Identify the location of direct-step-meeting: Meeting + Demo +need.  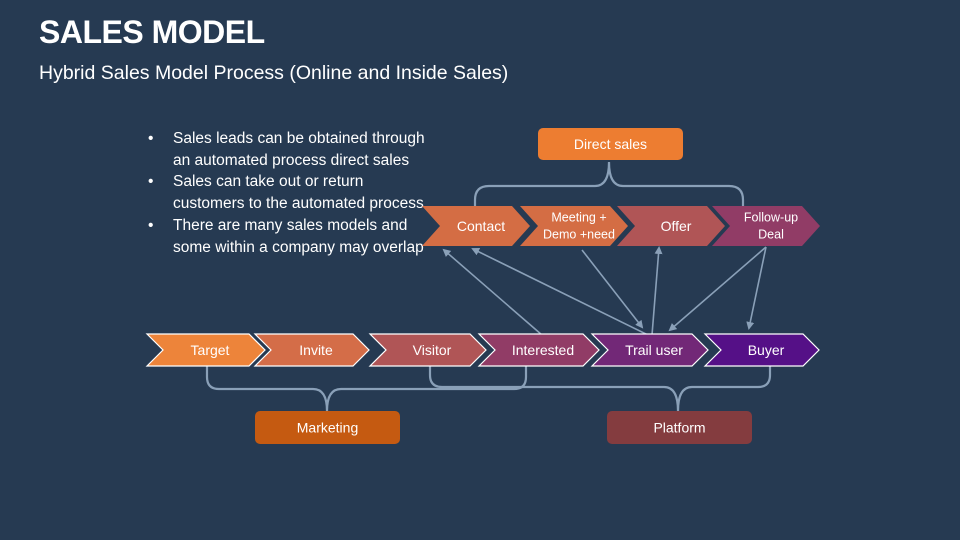
(574, 226).